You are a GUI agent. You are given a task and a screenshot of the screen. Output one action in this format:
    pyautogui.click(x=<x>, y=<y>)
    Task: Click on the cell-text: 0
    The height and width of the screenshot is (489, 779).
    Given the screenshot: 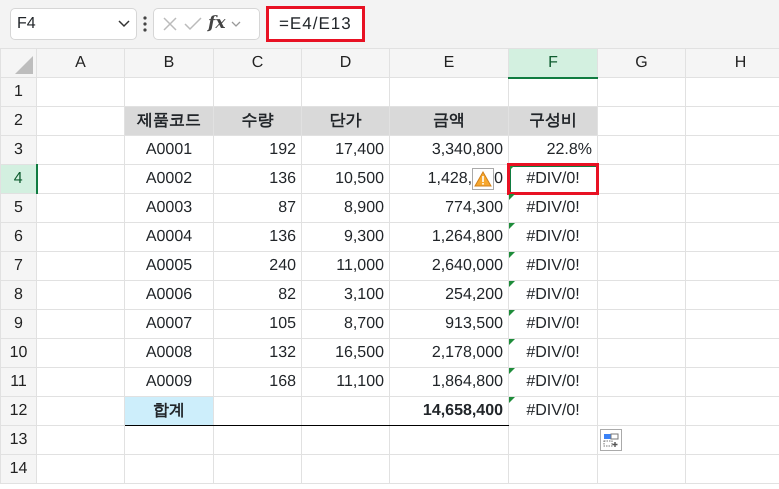 What is the action you would take?
    pyautogui.click(x=498, y=178)
    